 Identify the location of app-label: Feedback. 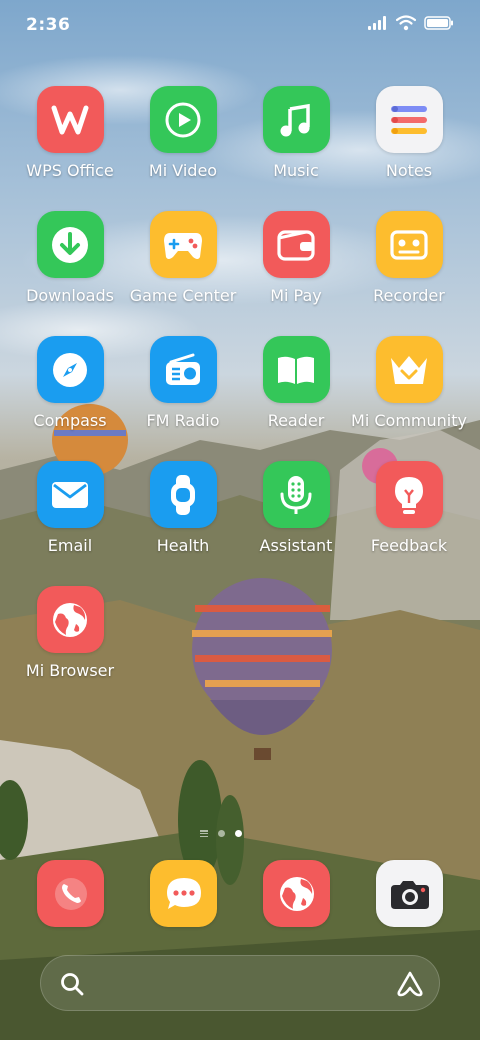
(409, 545).